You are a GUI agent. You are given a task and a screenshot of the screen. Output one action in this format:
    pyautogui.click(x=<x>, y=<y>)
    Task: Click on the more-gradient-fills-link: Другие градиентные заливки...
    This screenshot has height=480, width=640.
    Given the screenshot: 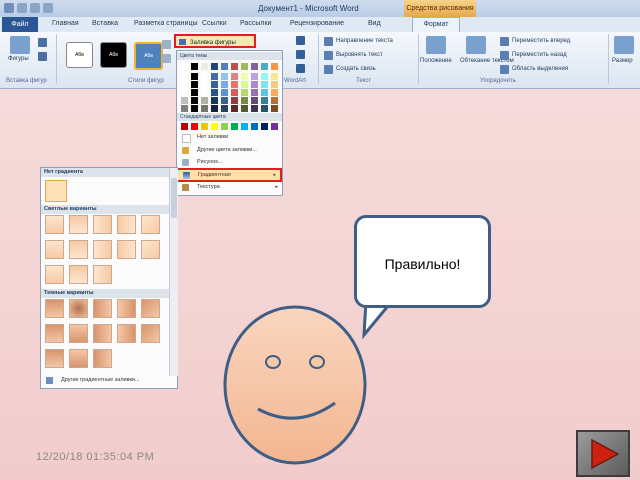 What is the action you would take?
    pyautogui.click(x=105, y=380)
    